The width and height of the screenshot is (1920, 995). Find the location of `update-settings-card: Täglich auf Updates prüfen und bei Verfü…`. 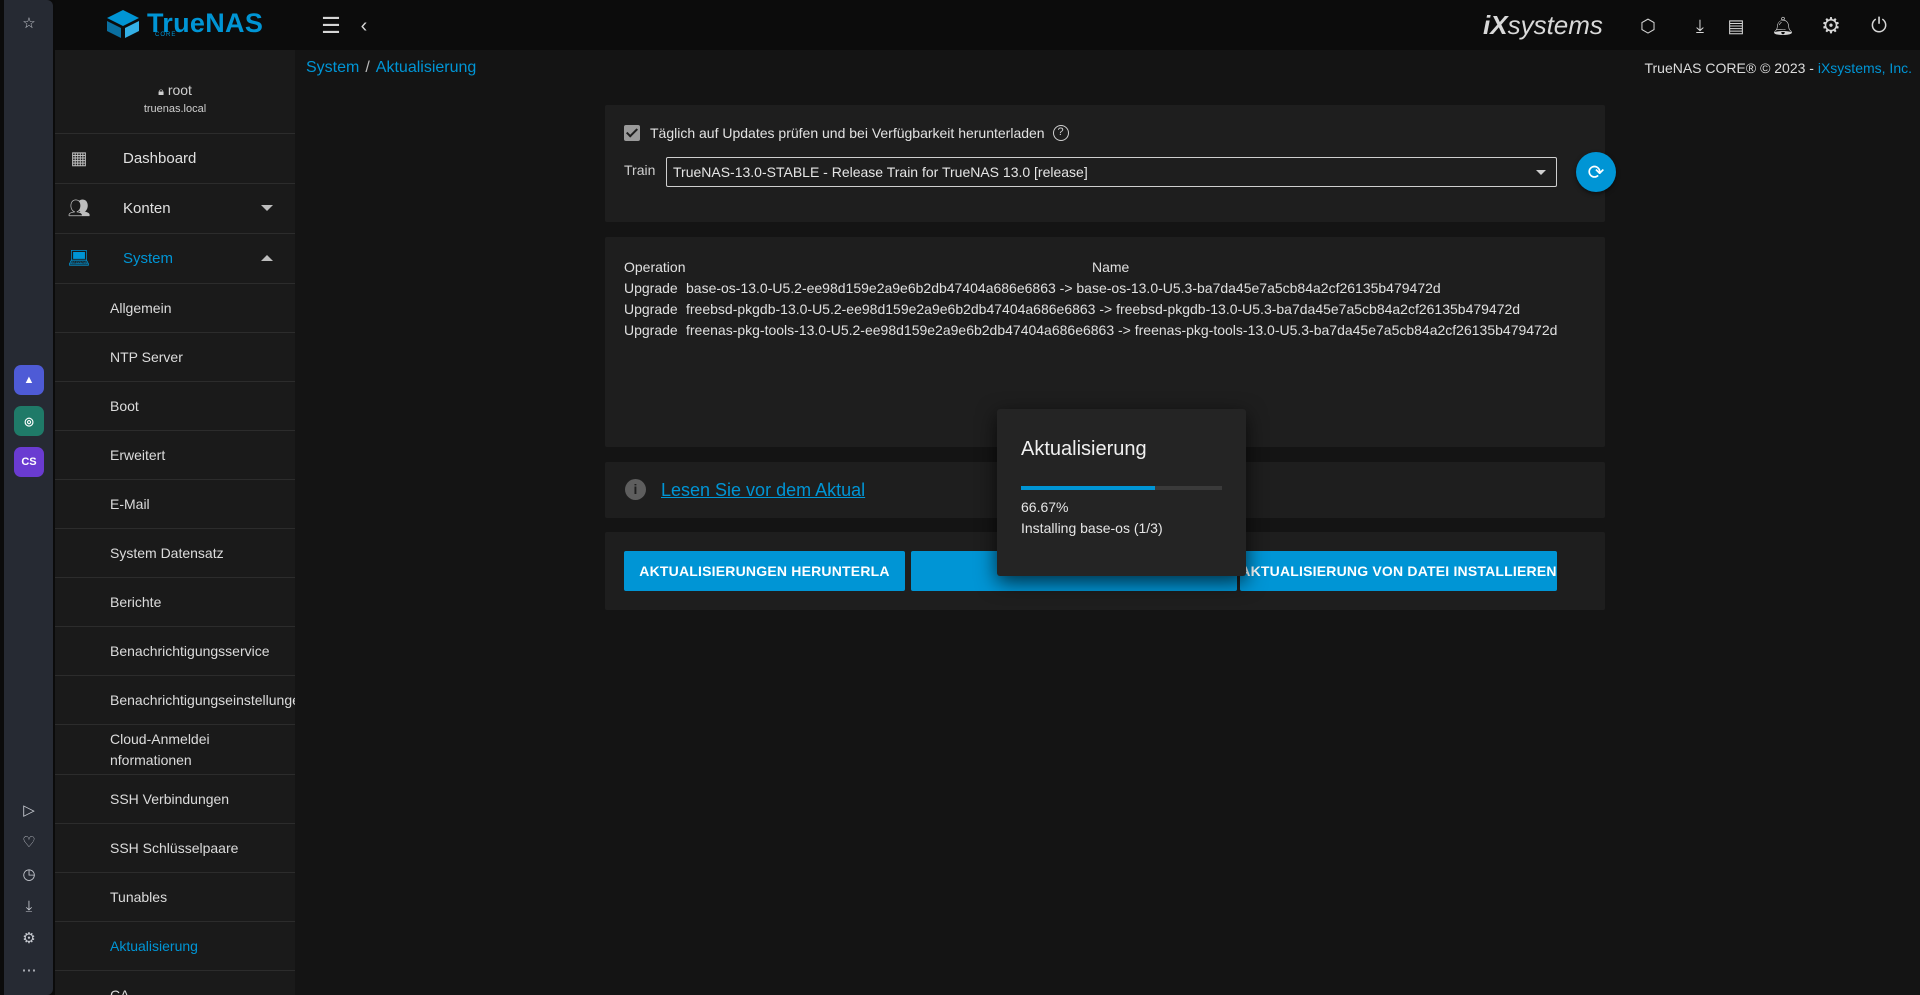

update-settings-card: Täglich auf Updates prüfen und bei Verfü… is located at coordinates (1110, 163).